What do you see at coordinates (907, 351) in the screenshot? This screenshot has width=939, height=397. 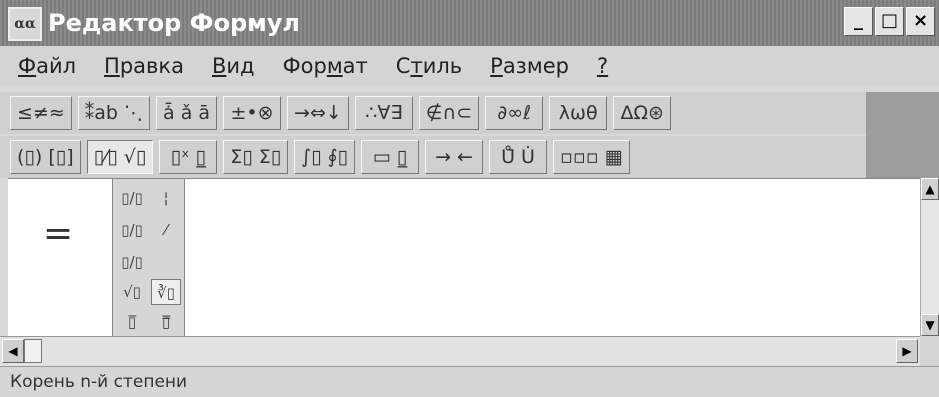 I see `scroll-right-arrow-icon: ▶` at bounding box center [907, 351].